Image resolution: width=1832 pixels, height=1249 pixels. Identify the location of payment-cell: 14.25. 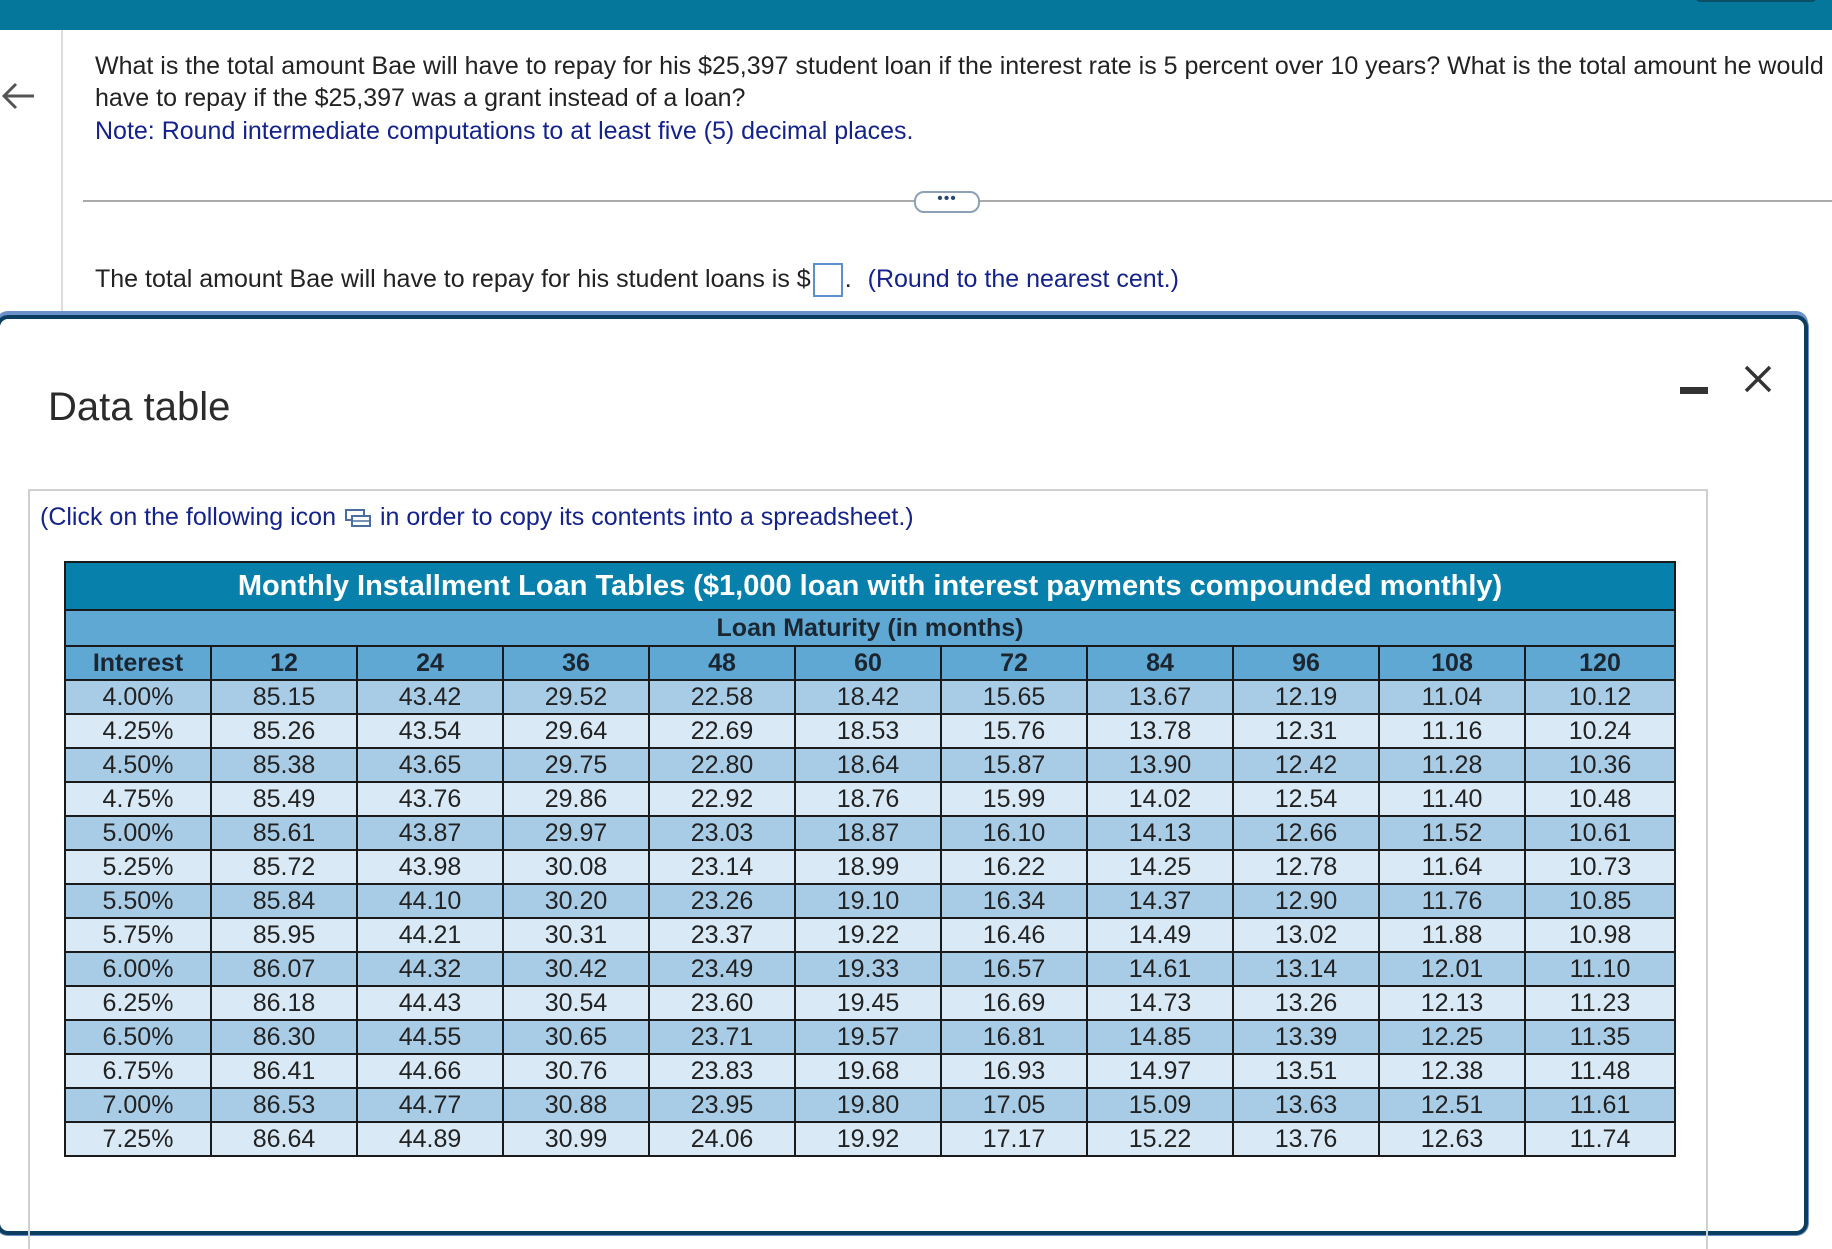
(1160, 867).